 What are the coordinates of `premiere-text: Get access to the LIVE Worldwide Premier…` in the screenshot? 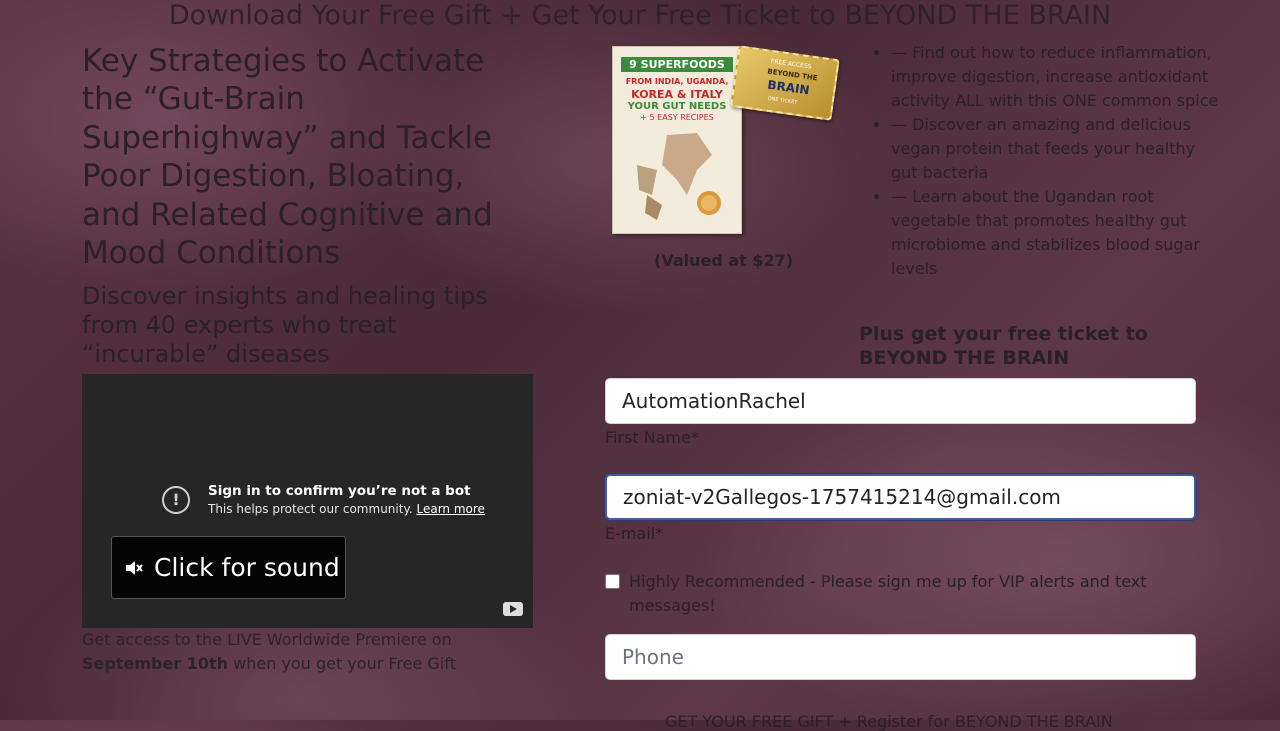 It's located at (269, 651).